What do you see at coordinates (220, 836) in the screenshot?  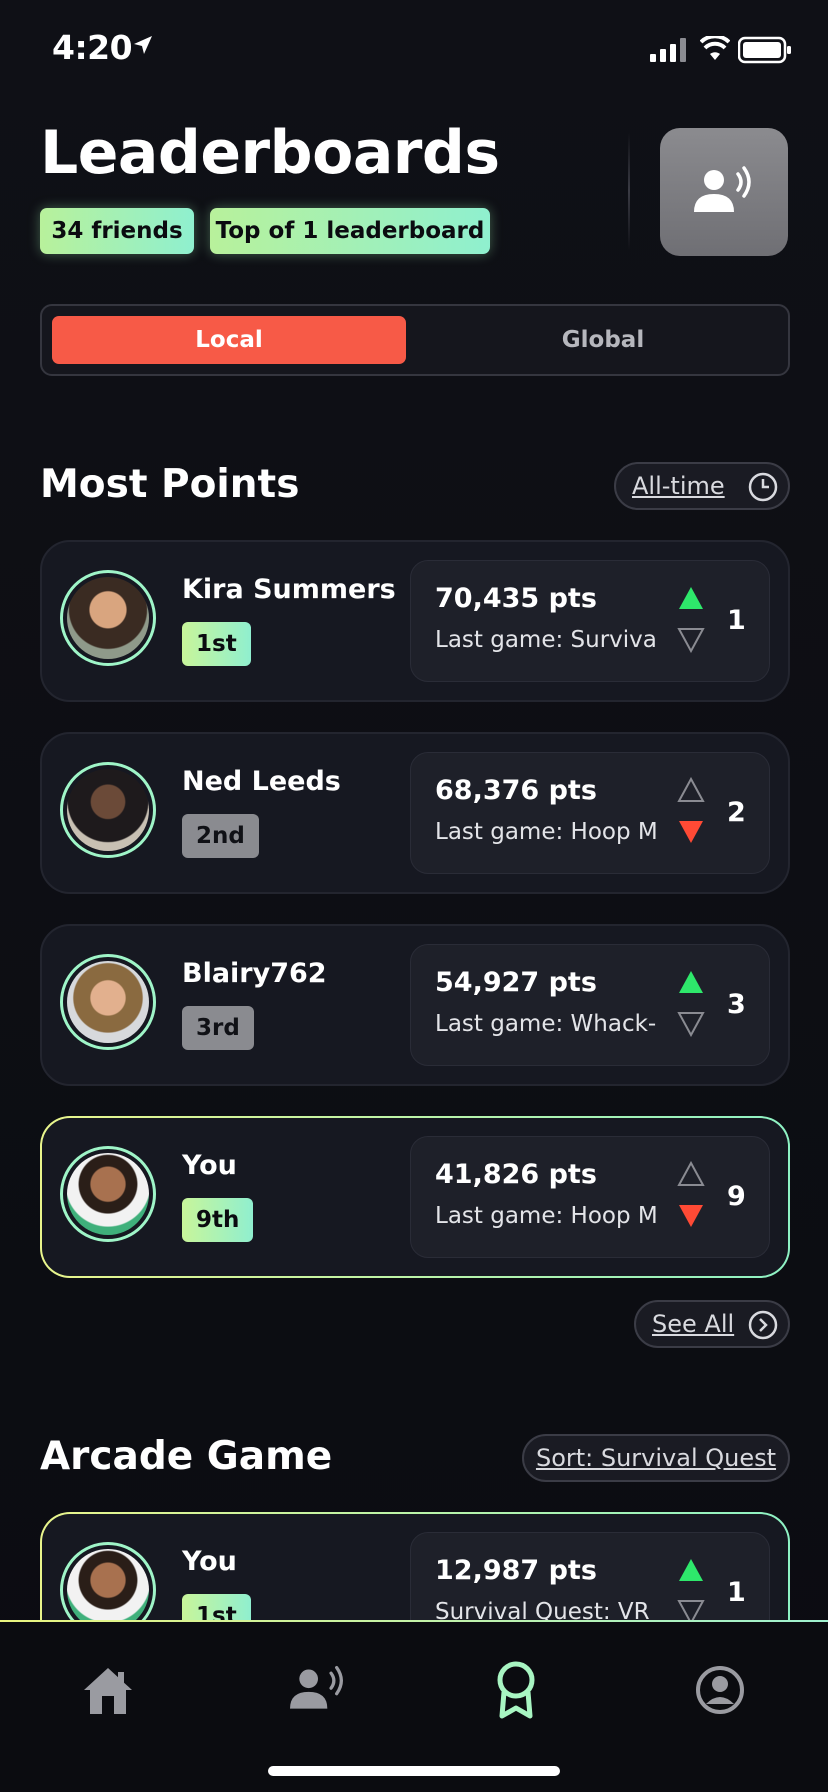 I see `rank-badge: 2nd` at bounding box center [220, 836].